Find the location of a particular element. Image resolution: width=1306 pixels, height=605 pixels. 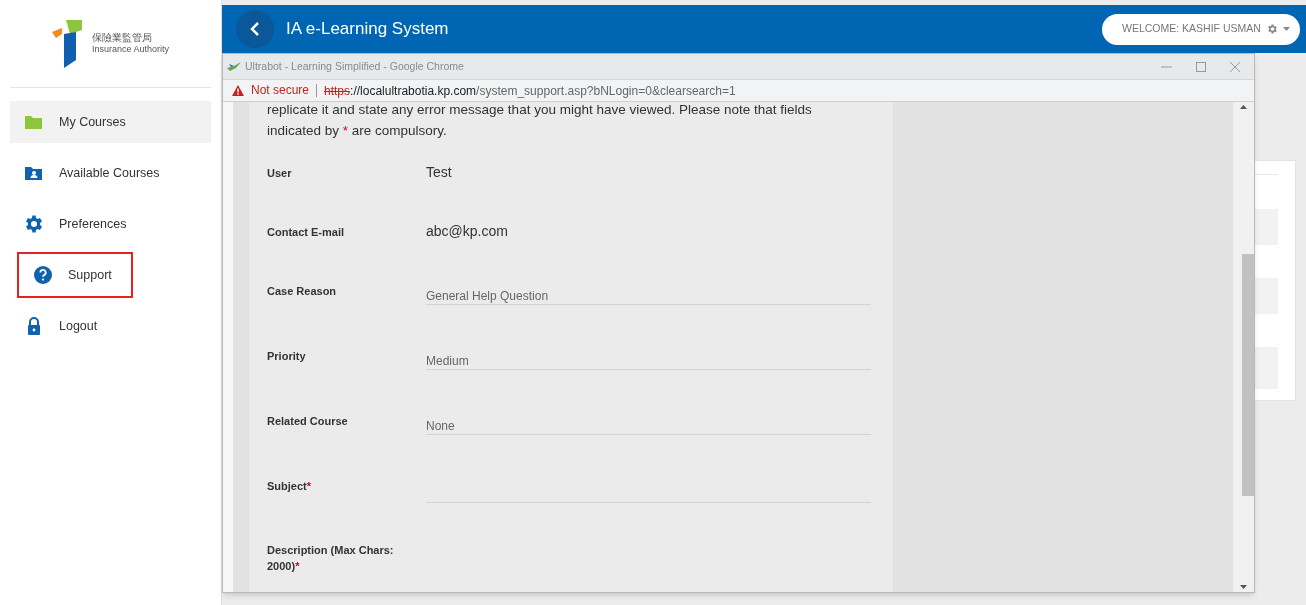

caret-icon is located at coordinates (1286, 29).